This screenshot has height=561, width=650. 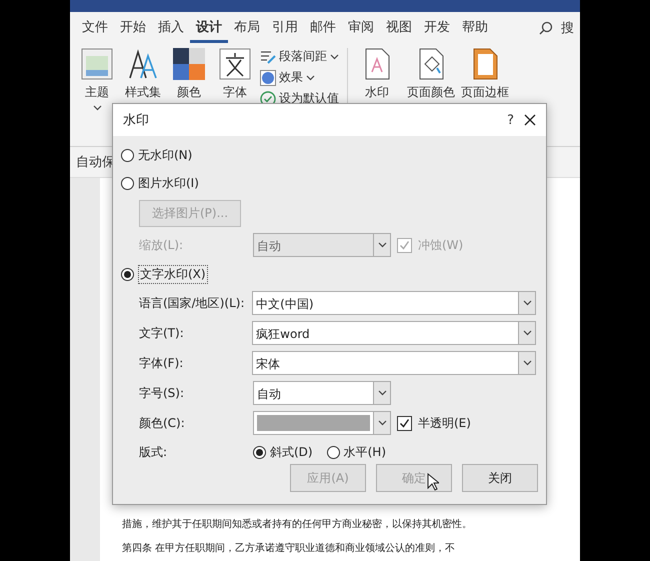 I want to click on radio-label: 文字水印(X), so click(x=173, y=274).